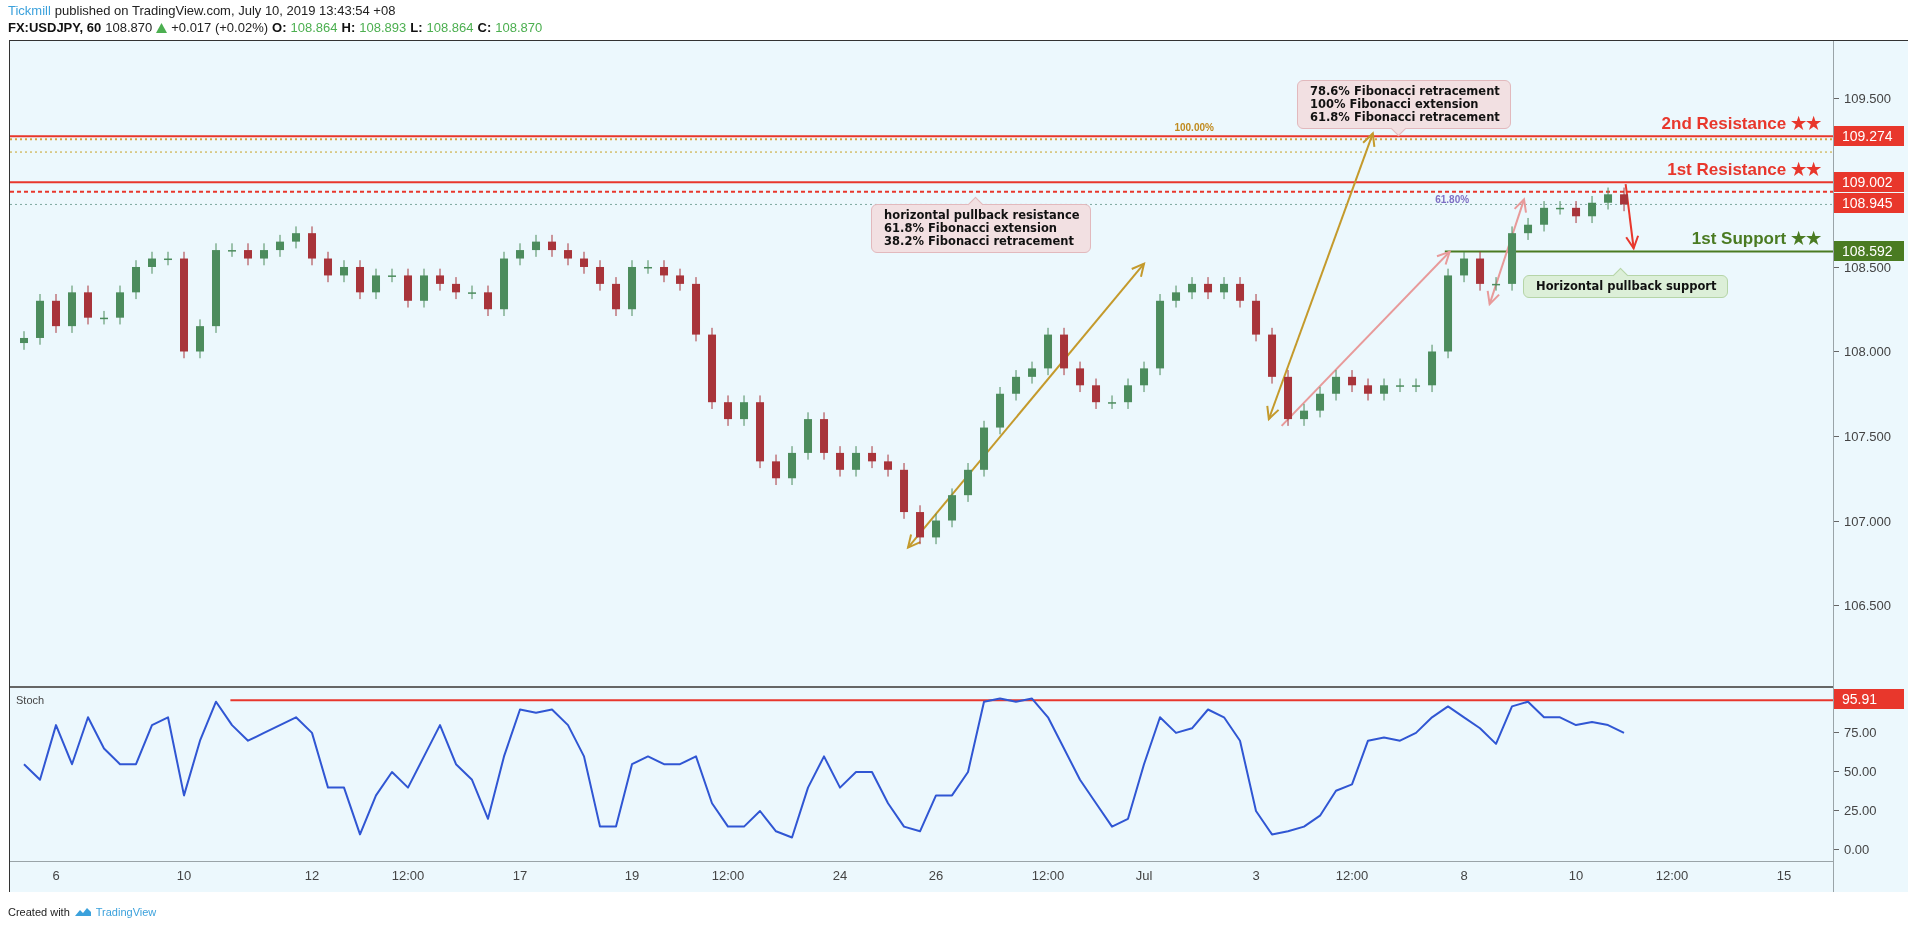 The image size is (1908, 928). What do you see at coordinates (1869, 203) in the screenshot?
I see `price-tag: 108.945` at bounding box center [1869, 203].